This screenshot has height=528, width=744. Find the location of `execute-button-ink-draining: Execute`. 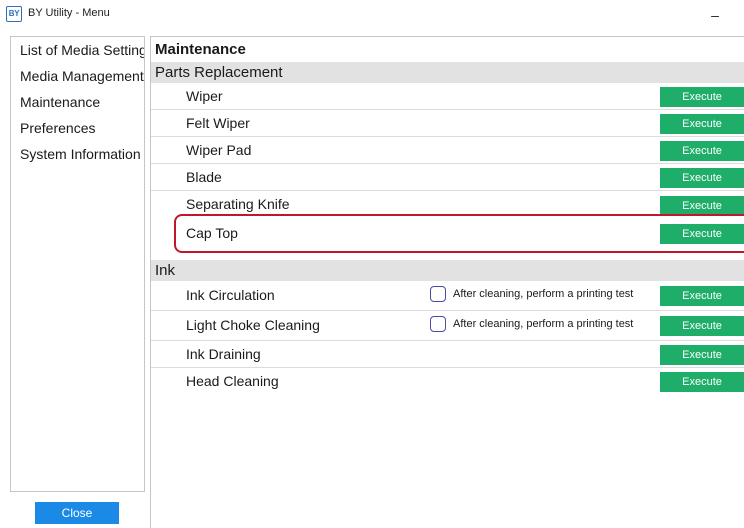

execute-button-ink-draining: Execute is located at coordinates (702, 355).